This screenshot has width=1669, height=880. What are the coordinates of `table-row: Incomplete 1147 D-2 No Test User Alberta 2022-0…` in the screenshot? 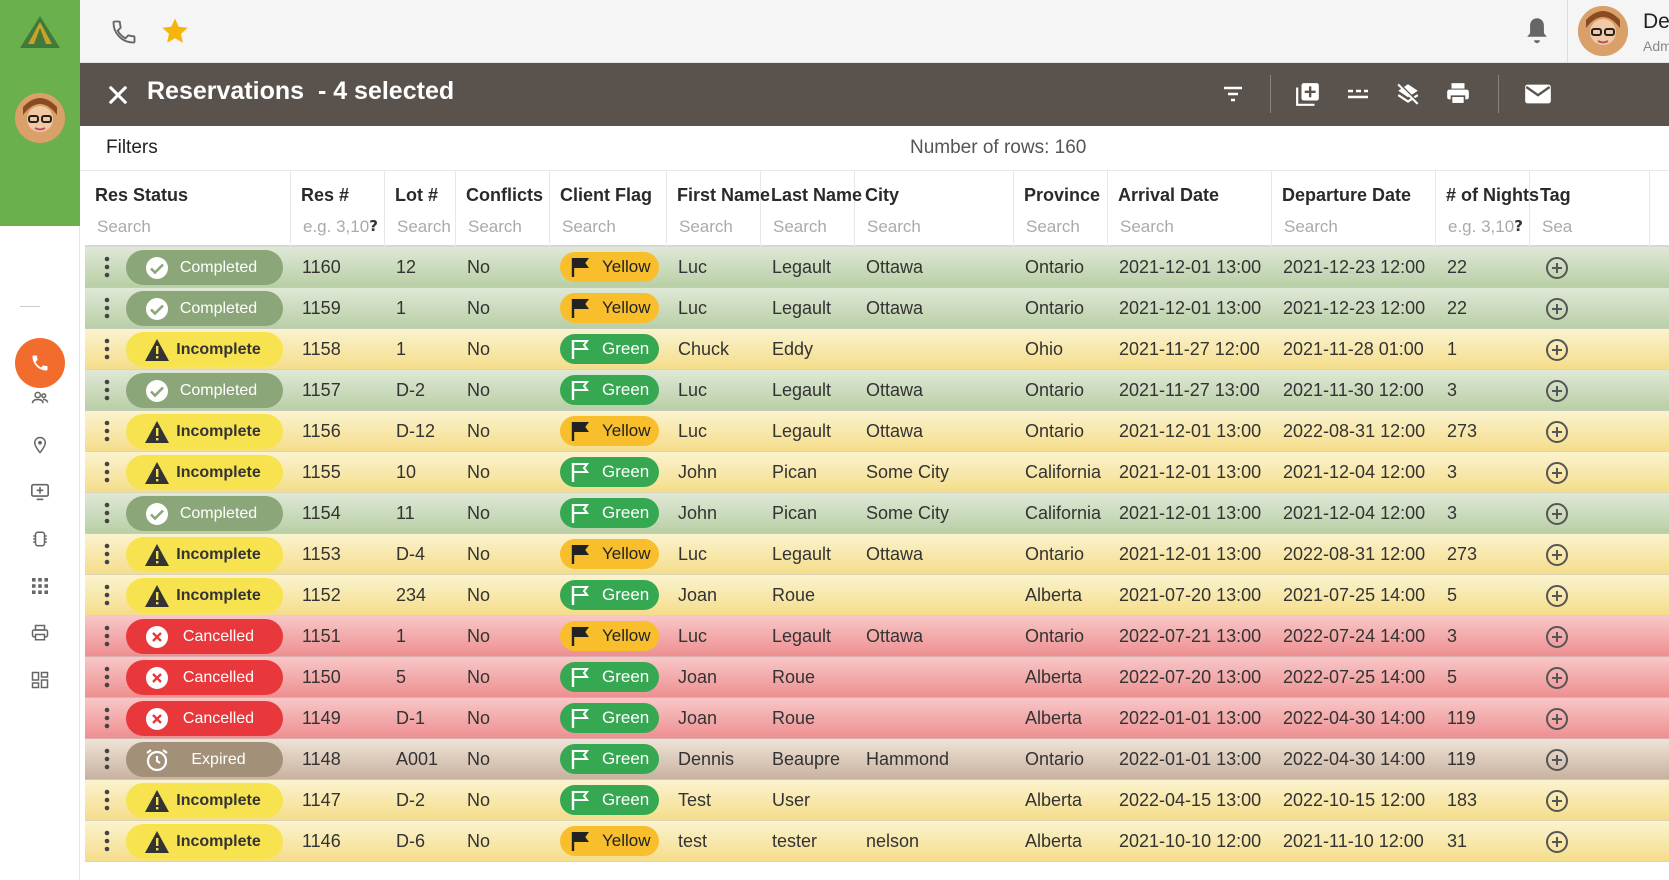 It's located at (877, 800).